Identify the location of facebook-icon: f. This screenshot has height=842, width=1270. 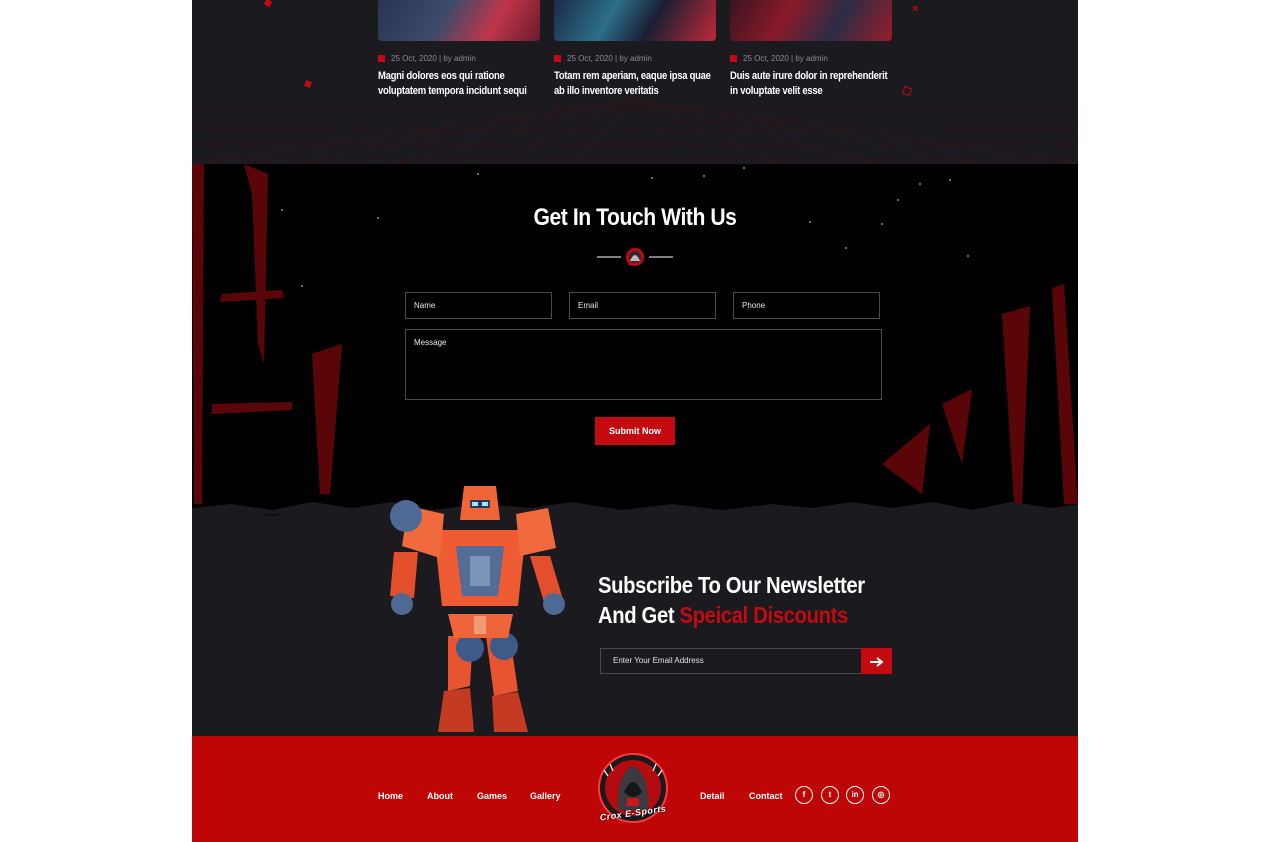
(804, 795).